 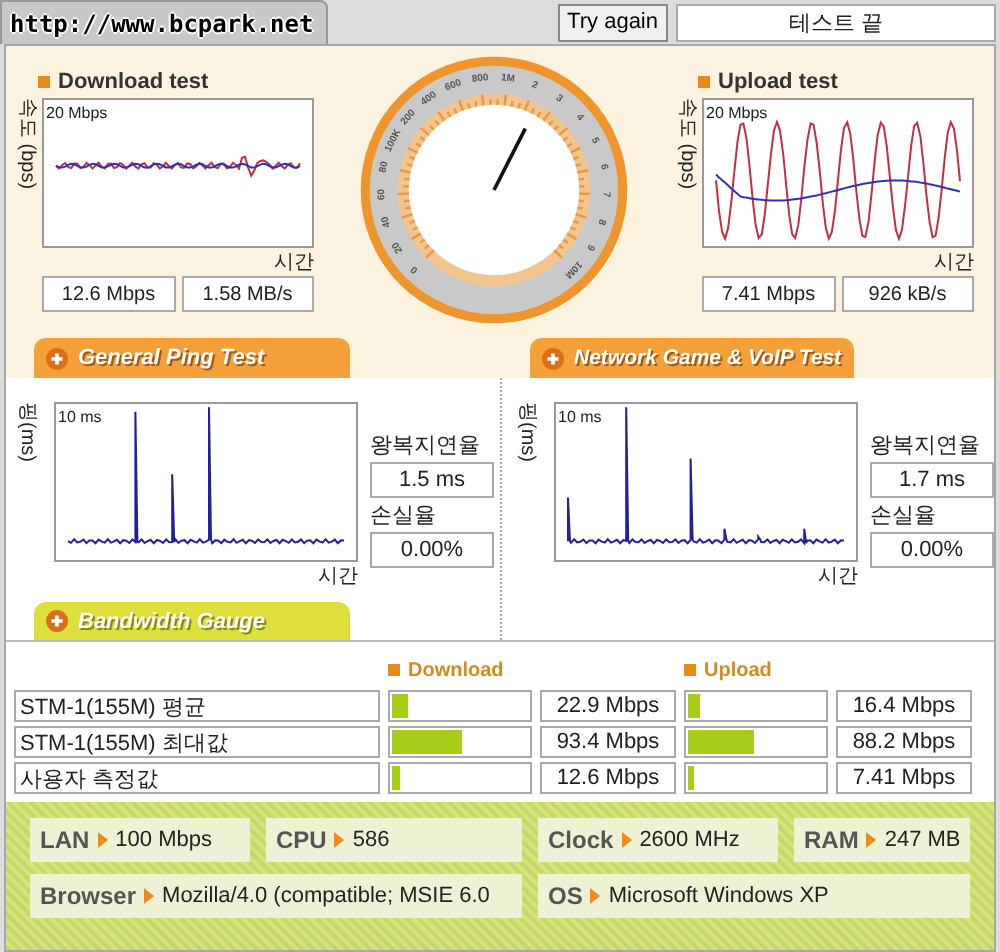 What do you see at coordinates (768, 294) in the screenshot?
I see `reading-field: 7.41 Mbps` at bounding box center [768, 294].